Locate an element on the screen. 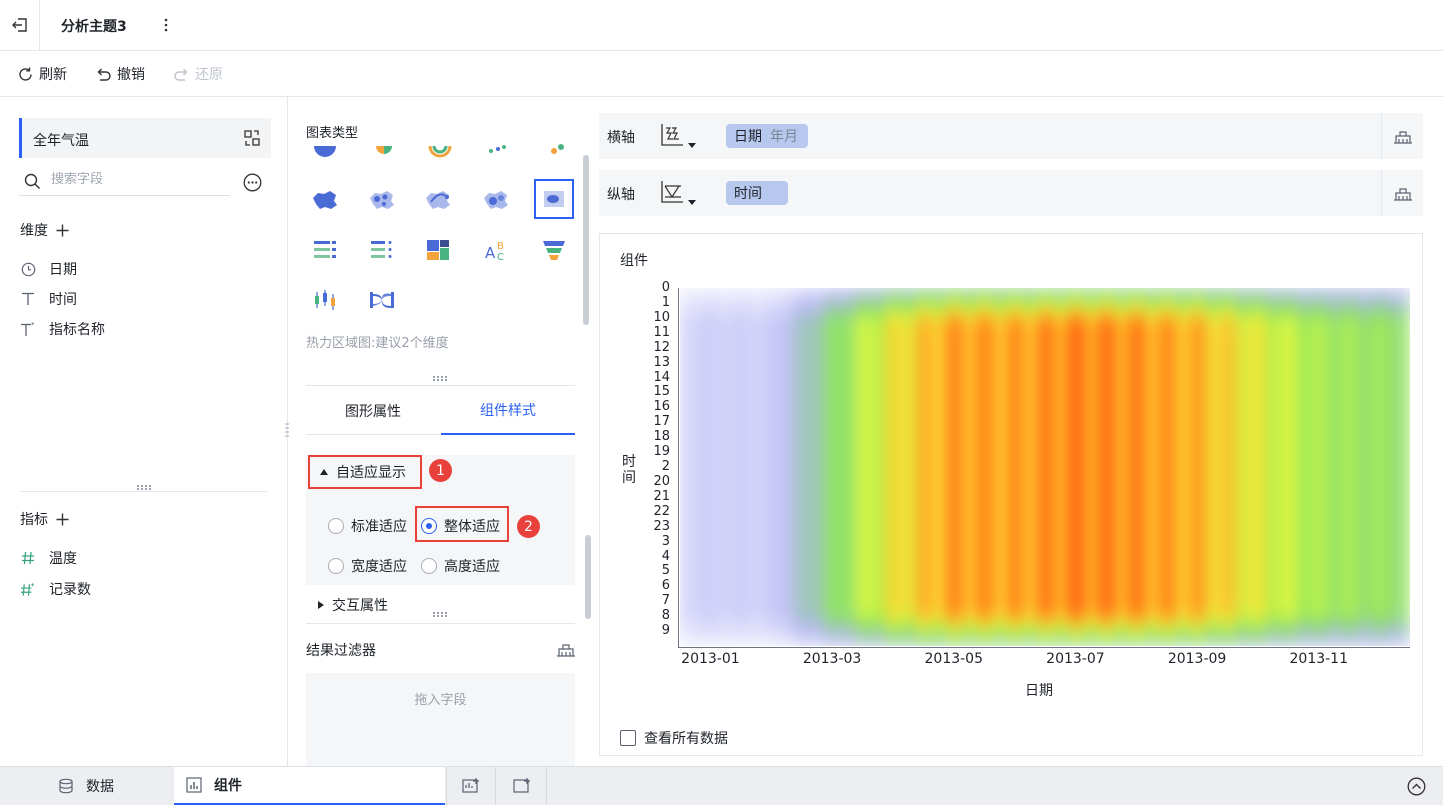  clock-icon is located at coordinates (28, 269).